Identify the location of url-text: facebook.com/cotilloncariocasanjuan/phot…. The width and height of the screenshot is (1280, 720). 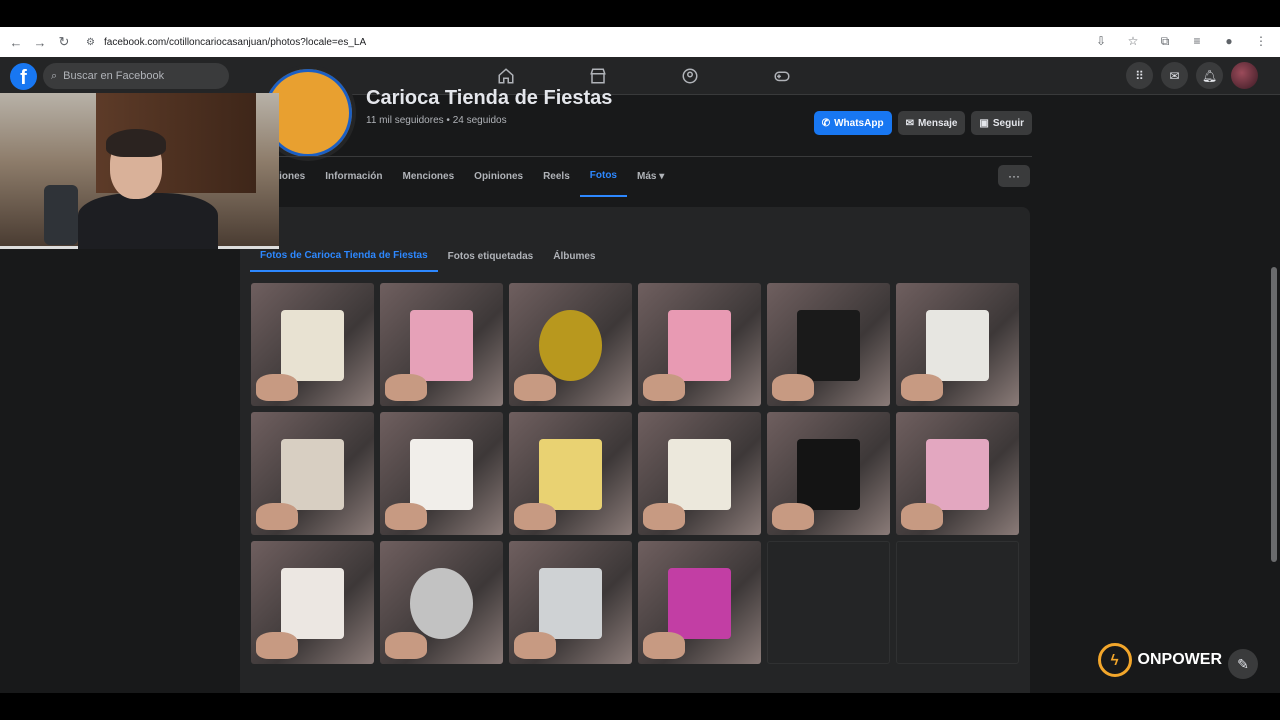
(235, 42).